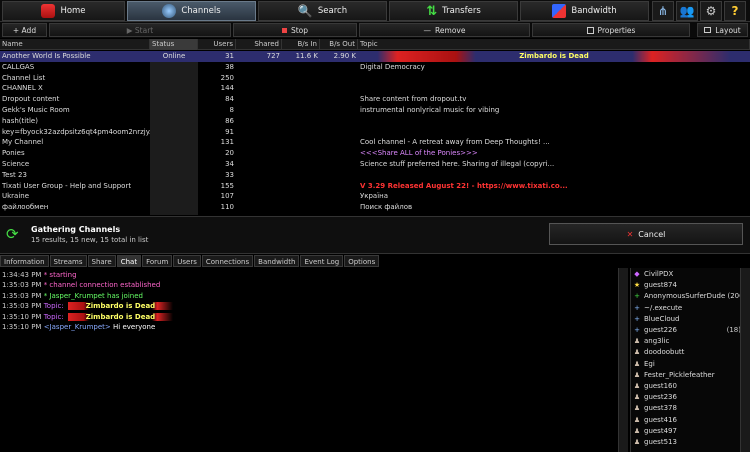 Image resolution: width=750 pixels, height=452 pixels. Describe the element at coordinates (362, 261) in the screenshot. I see `tab-options: Options` at that location.